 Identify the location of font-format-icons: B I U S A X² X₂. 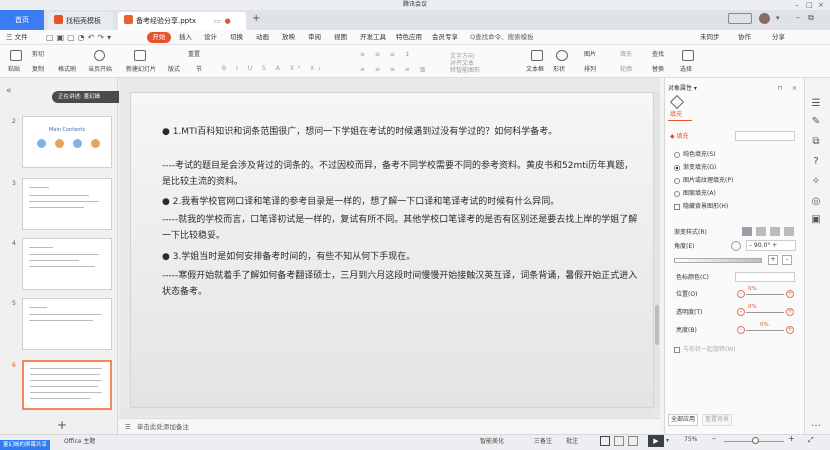
(273, 69).